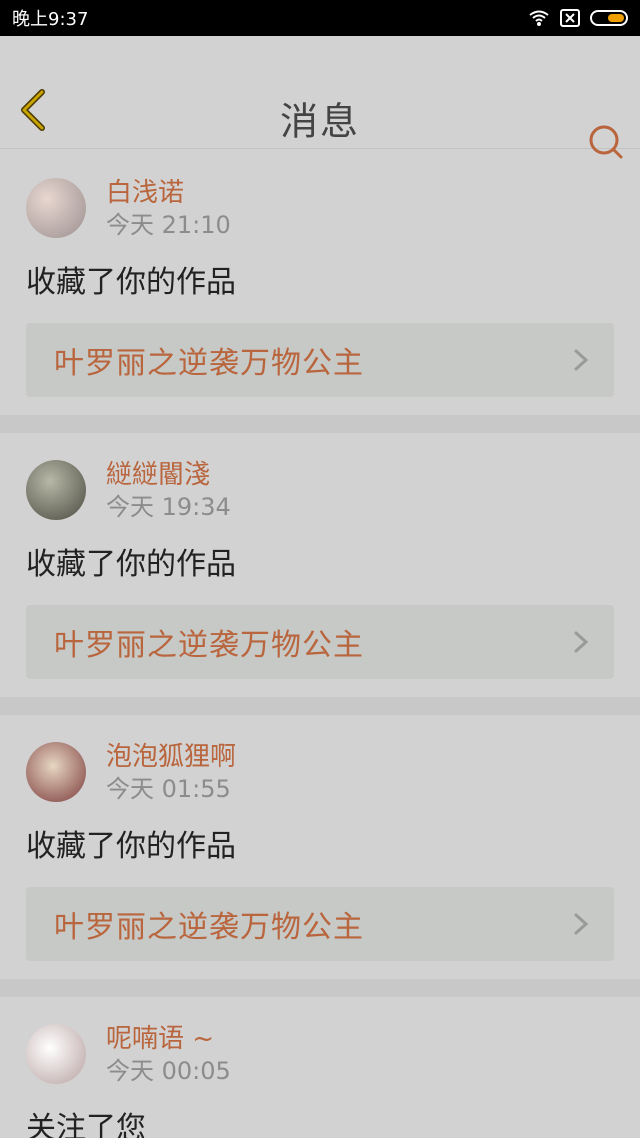 This screenshot has width=640, height=1138. What do you see at coordinates (168, 789) in the screenshot?
I see `timestamp: 今天 01:55` at bounding box center [168, 789].